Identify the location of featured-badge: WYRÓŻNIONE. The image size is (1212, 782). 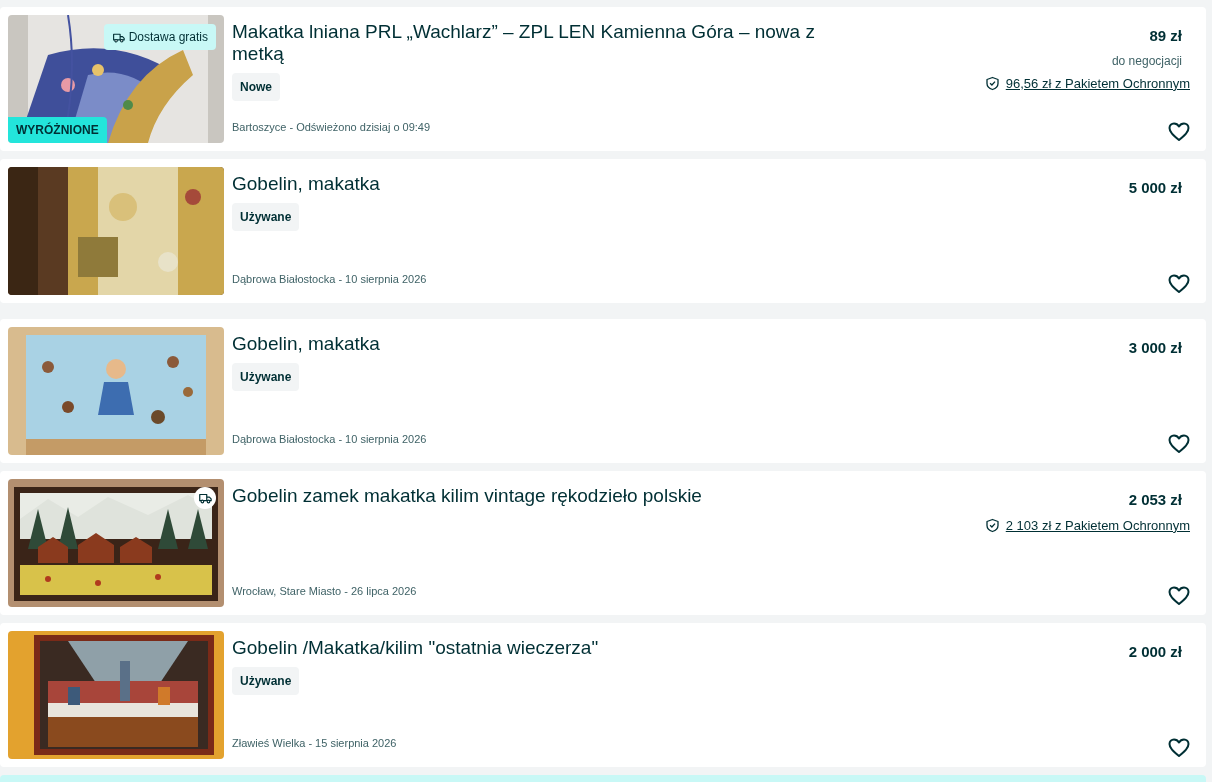
(57, 130).